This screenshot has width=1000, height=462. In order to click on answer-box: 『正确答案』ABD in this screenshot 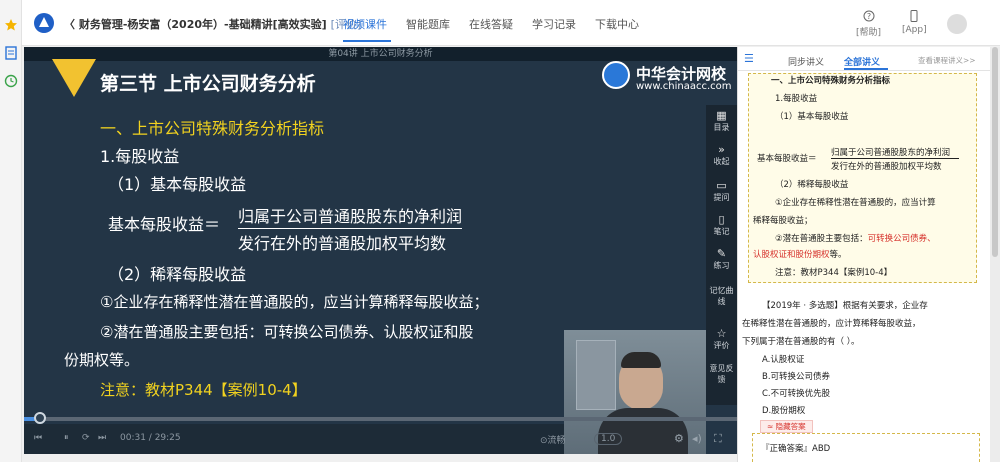, I will do `click(866, 447)`.